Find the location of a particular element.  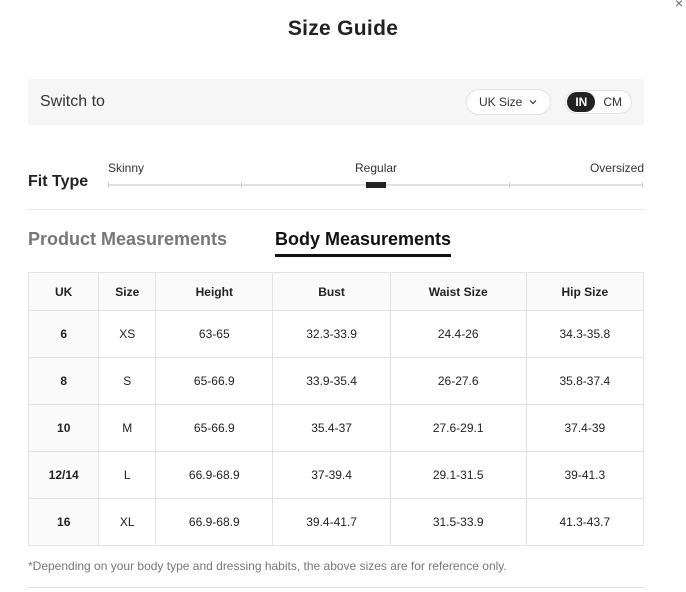

tab-body-measurements: Body Measurements is located at coordinates (363, 243).